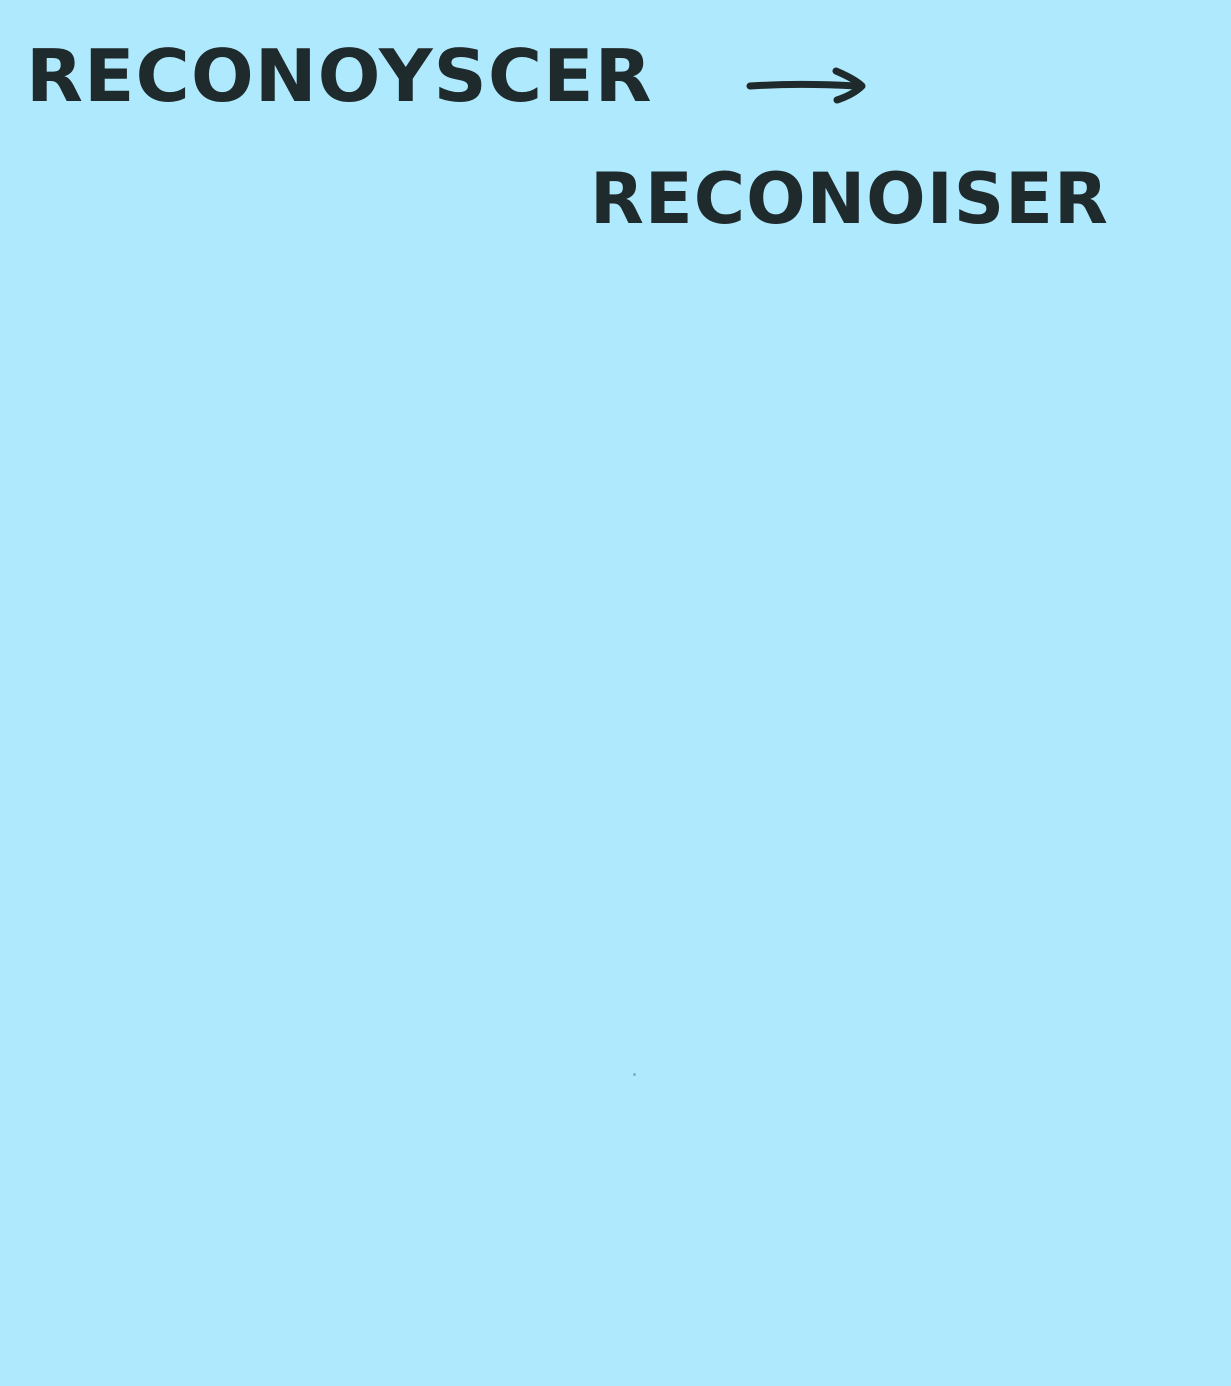 This screenshot has width=1231, height=1386. Describe the element at coordinates (806, 85) in the screenshot. I see `arrow-right-icon` at that location.